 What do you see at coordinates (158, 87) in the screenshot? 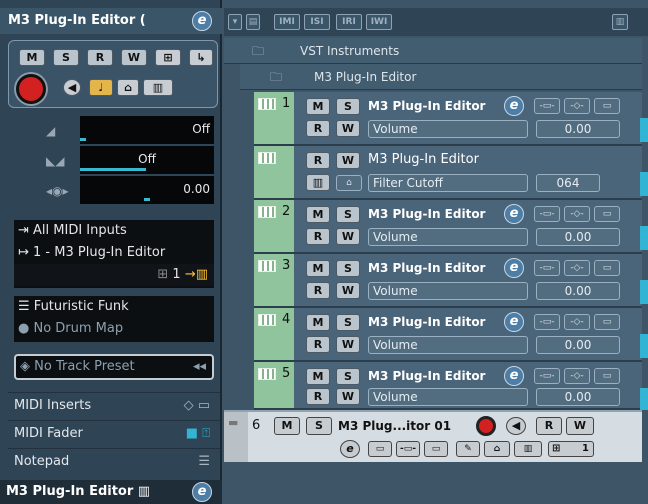
I see `lane-display-icon: ▥` at bounding box center [158, 87].